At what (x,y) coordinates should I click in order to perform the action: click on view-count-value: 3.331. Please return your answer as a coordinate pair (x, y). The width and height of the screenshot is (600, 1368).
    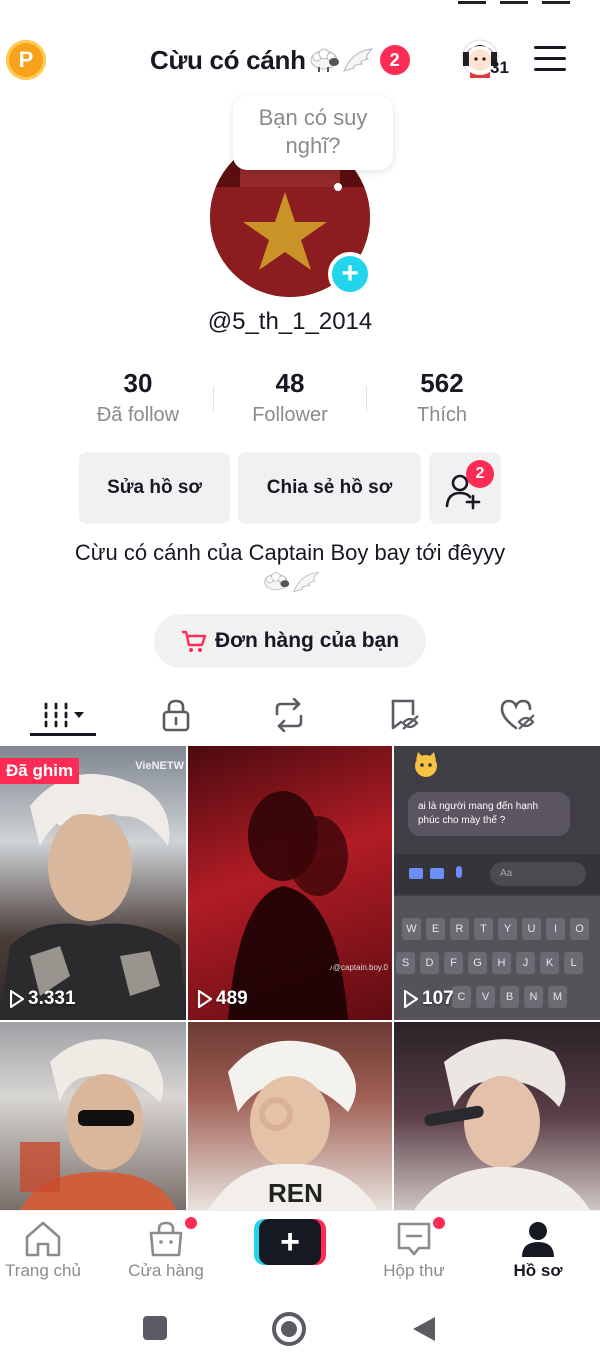
    Looking at the image, I should click on (52, 998).